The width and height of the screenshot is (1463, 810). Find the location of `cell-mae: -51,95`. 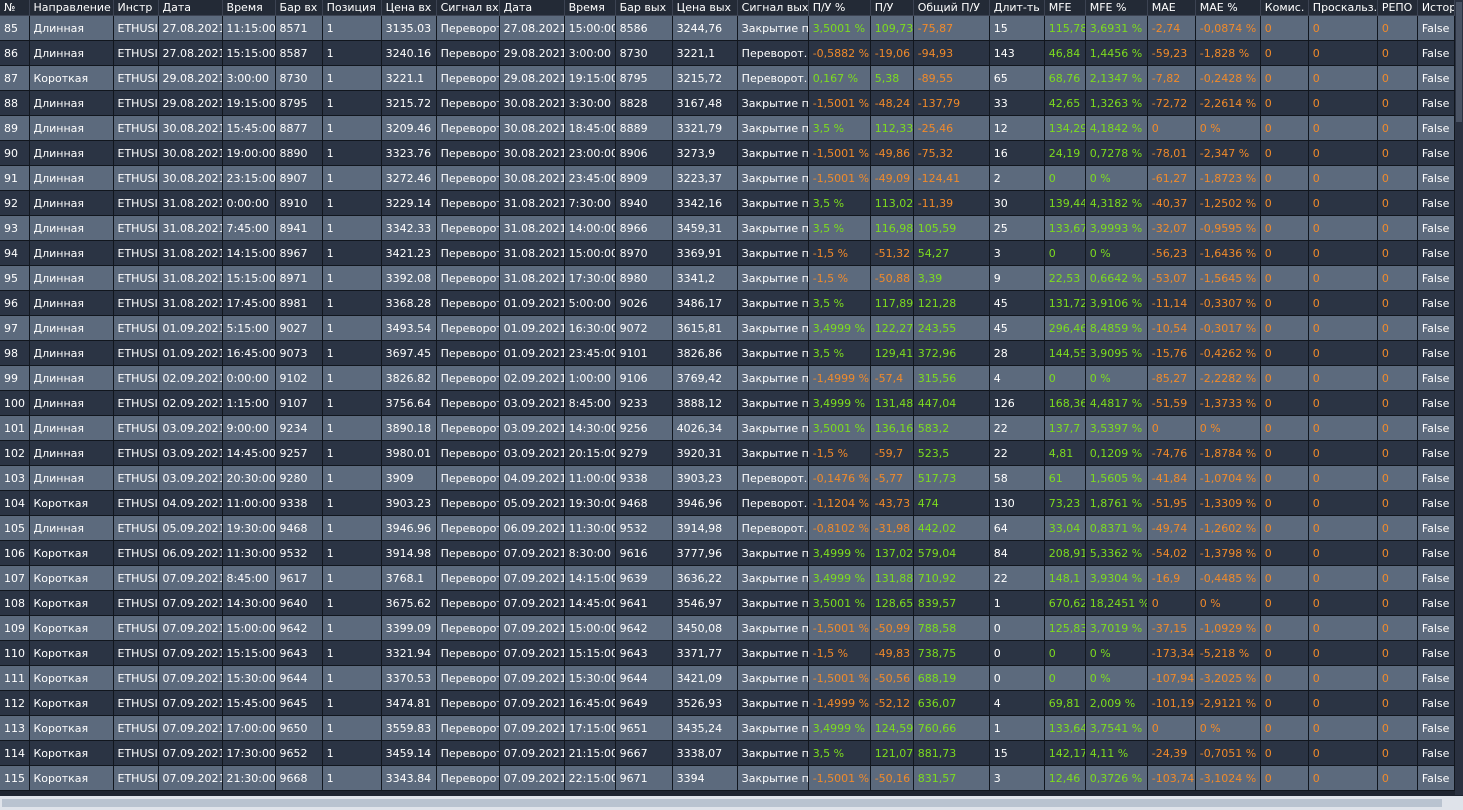

cell-mae: -51,95 is located at coordinates (1171, 503).